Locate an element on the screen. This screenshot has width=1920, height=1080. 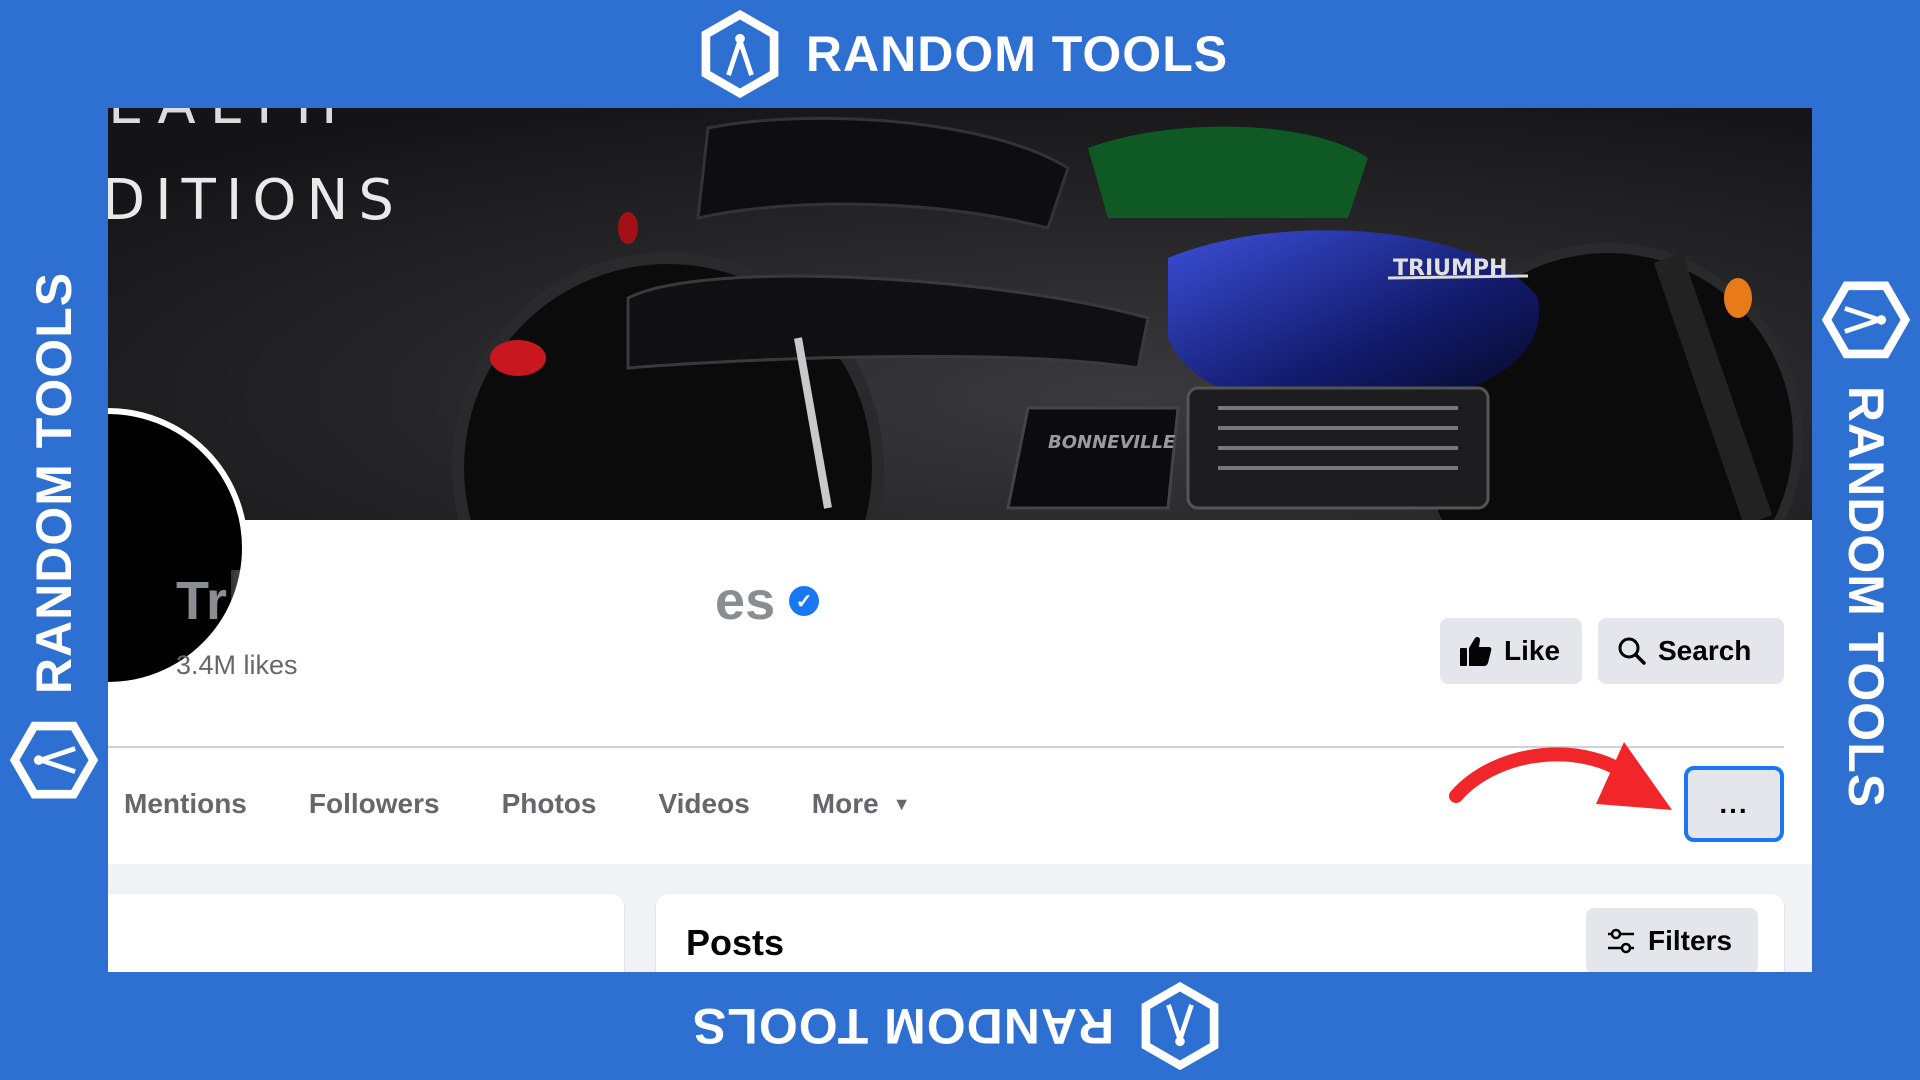
search-button: Search is located at coordinates (1691, 651).